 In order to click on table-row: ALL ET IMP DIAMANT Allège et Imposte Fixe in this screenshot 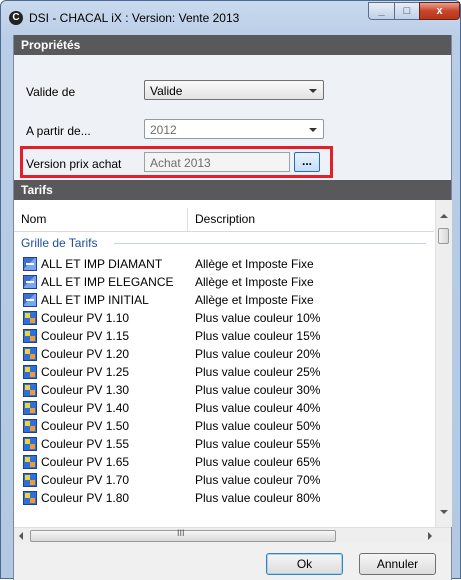, I will do `click(224, 264)`.